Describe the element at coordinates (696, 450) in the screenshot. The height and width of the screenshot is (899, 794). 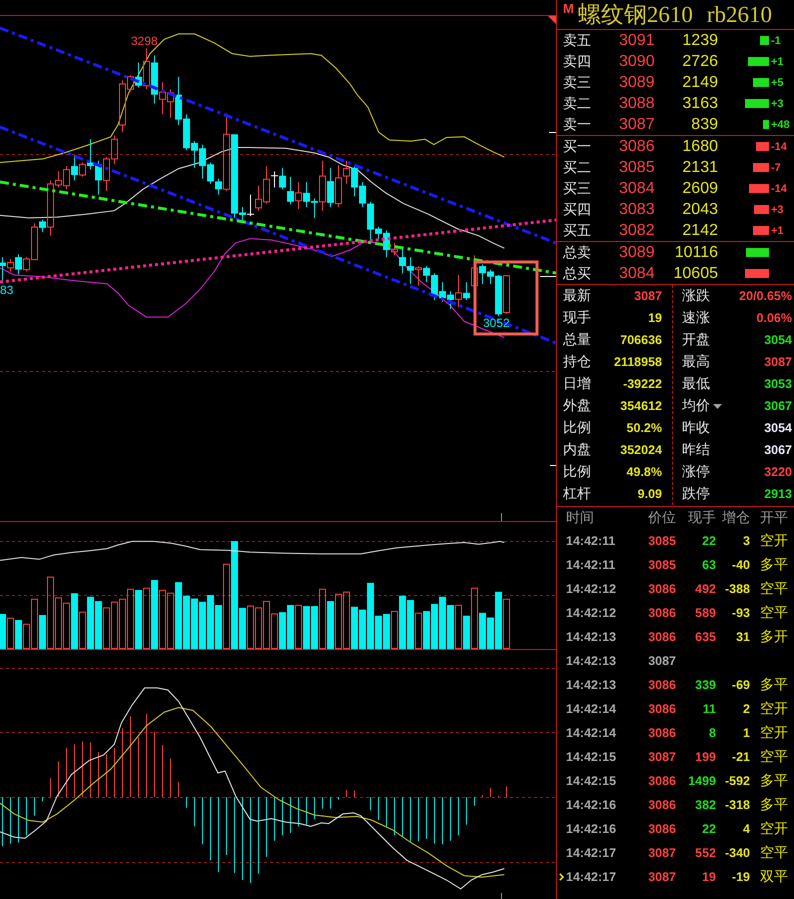
I see `stat-label: 昨结` at that location.